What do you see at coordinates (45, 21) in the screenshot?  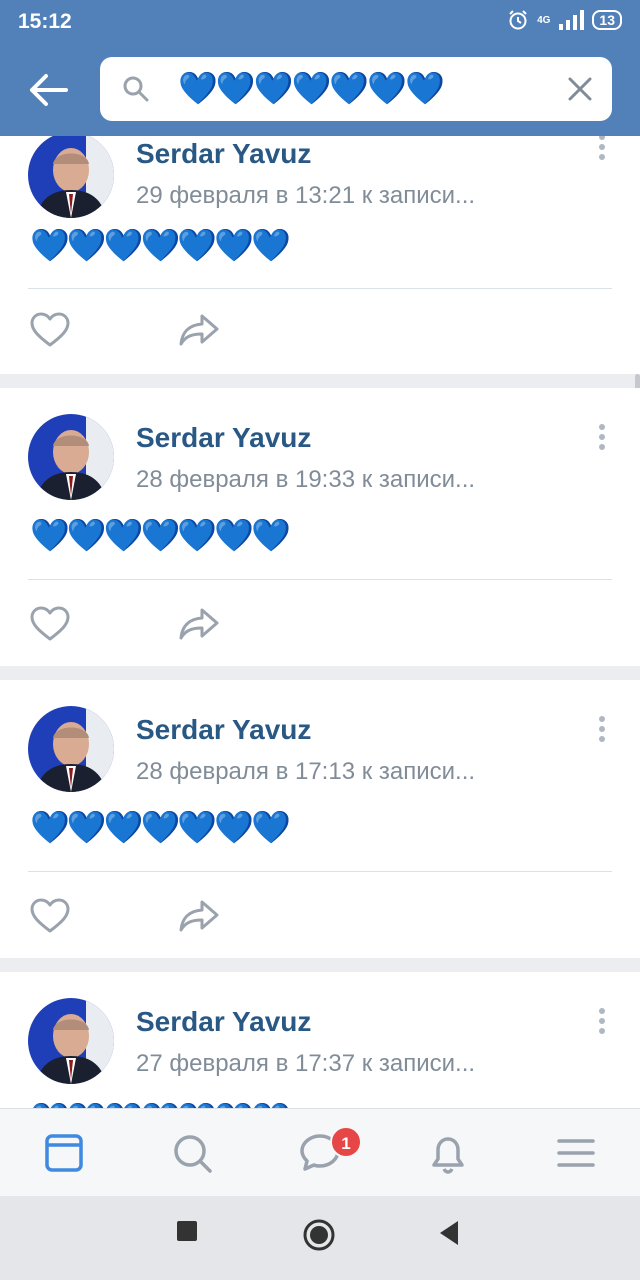 I see `status-time: 15:12` at bounding box center [45, 21].